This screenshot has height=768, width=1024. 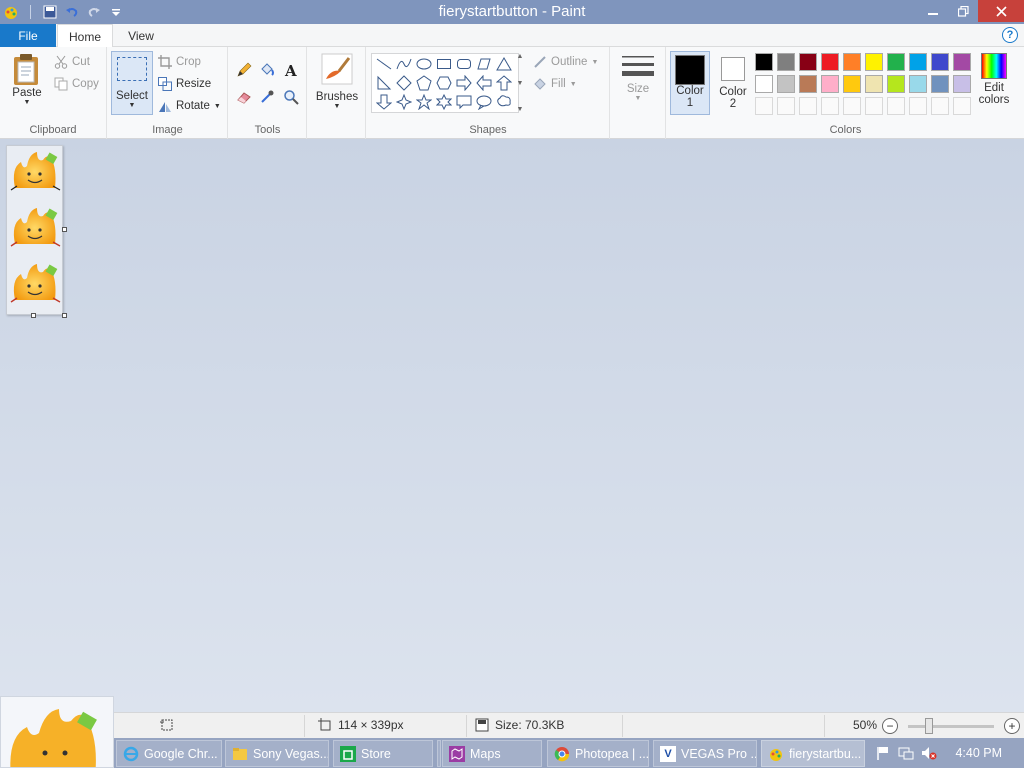 What do you see at coordinates (963, 11) in the screenshot?
I see `restore-button` at bounding box center [963, 11].